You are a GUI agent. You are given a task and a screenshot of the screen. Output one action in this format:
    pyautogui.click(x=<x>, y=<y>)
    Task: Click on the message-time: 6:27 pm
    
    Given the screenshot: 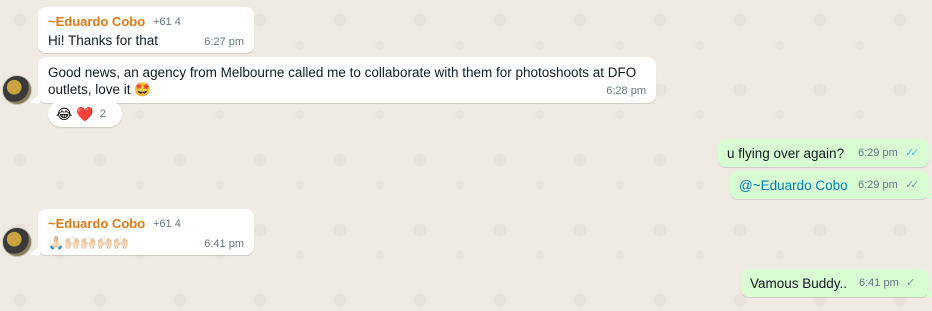 What is the action you would take?
    pyautogui.click(x=224, y=42)
    